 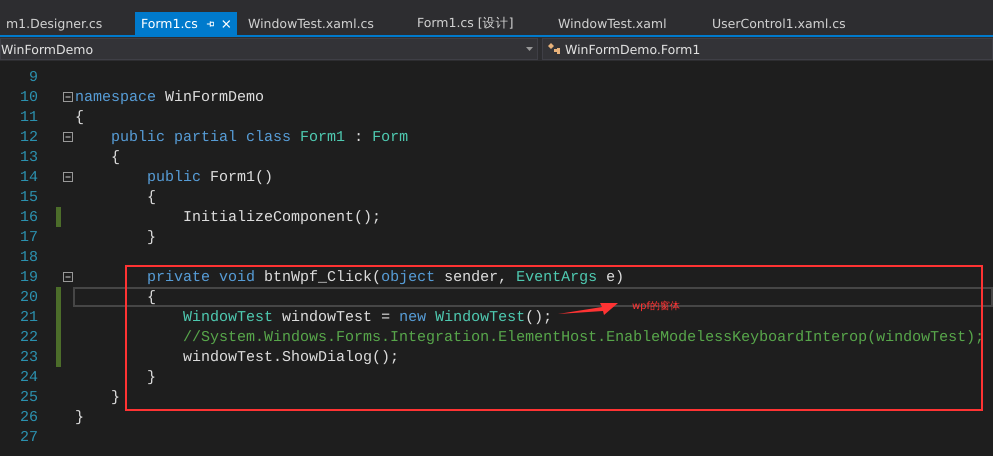 I want to click on class-icon, so click(x=554, y=49).